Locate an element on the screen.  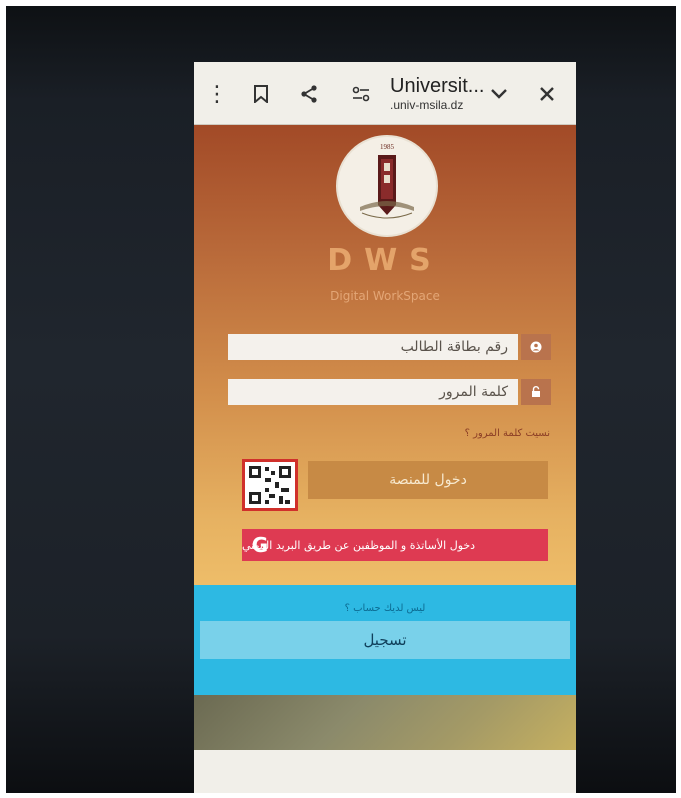
user-icon is located at coordinates (536, 347).